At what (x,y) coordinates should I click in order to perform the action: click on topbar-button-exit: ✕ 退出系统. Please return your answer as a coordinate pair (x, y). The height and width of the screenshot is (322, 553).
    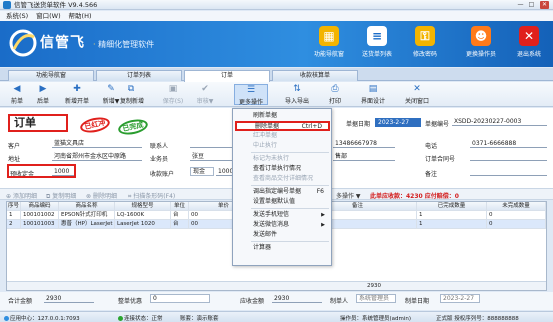
    Looking at the image, I should click on (529, 44).